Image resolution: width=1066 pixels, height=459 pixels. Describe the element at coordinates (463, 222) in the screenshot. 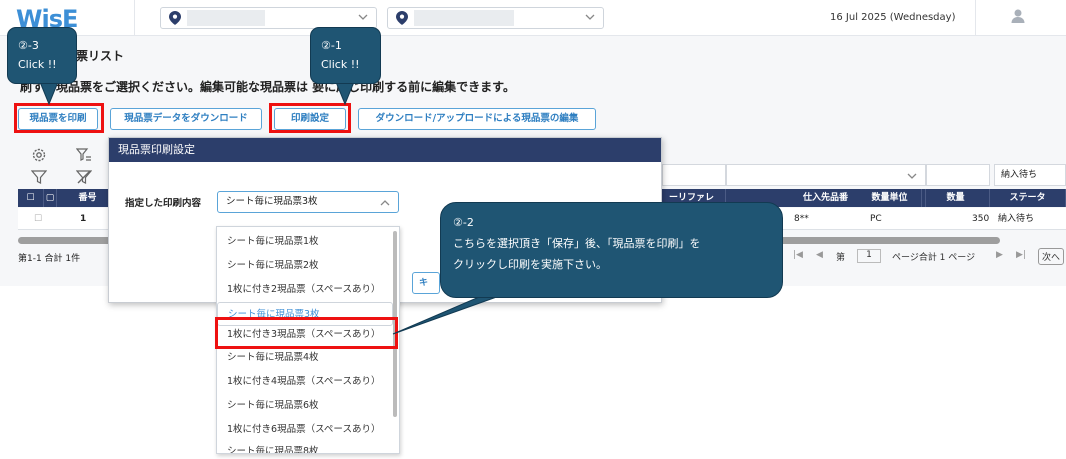

I see `callout-step-2-num: ②-2` at that location.